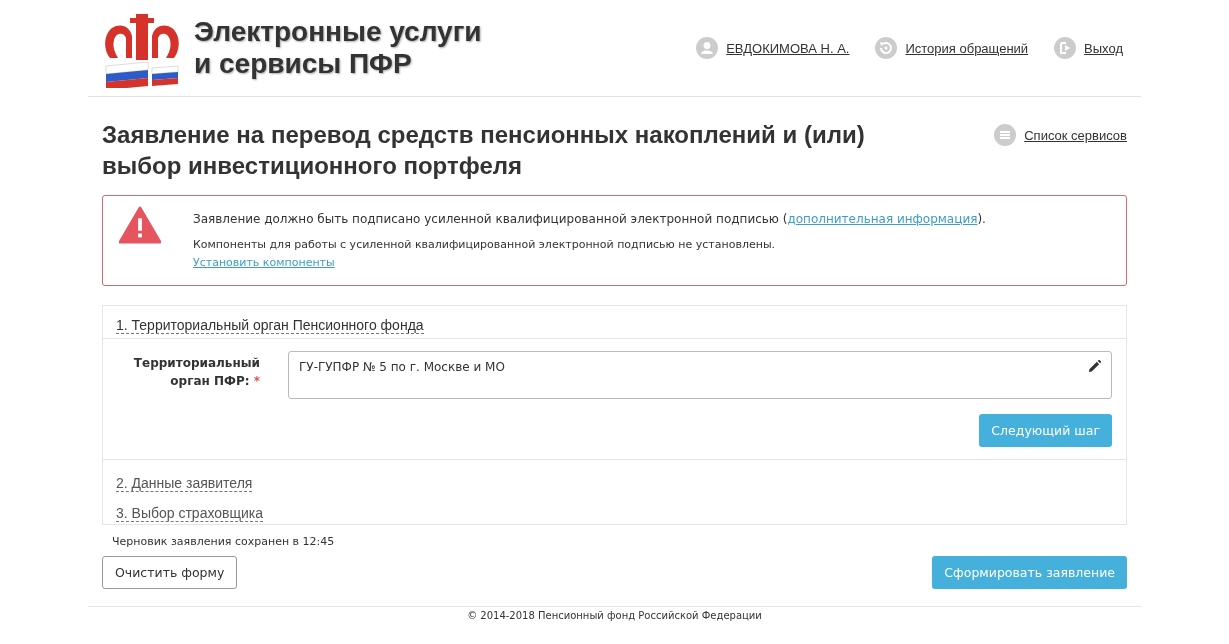  I want to click on step-title: 3. Выбор страховщика, so click(190, 513).